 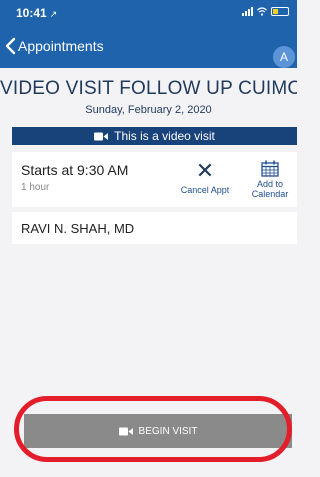 What do you see at coordinates (148, 110) in the screenshot?
I see `visit-date: Sunday, February 2, 2020` at bounding box center [148, 110].